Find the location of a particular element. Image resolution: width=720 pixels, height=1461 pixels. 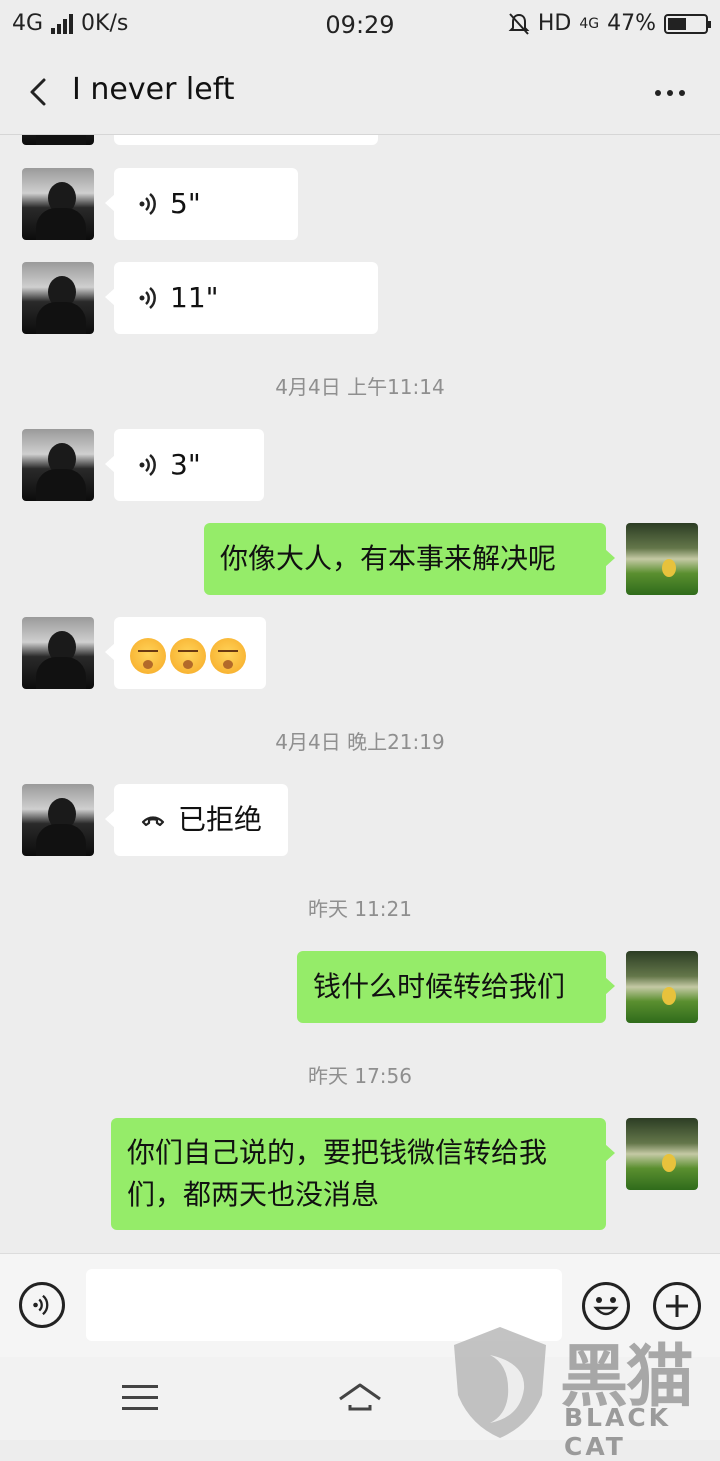

more-functions-button is located at coordinates (677, 1306).